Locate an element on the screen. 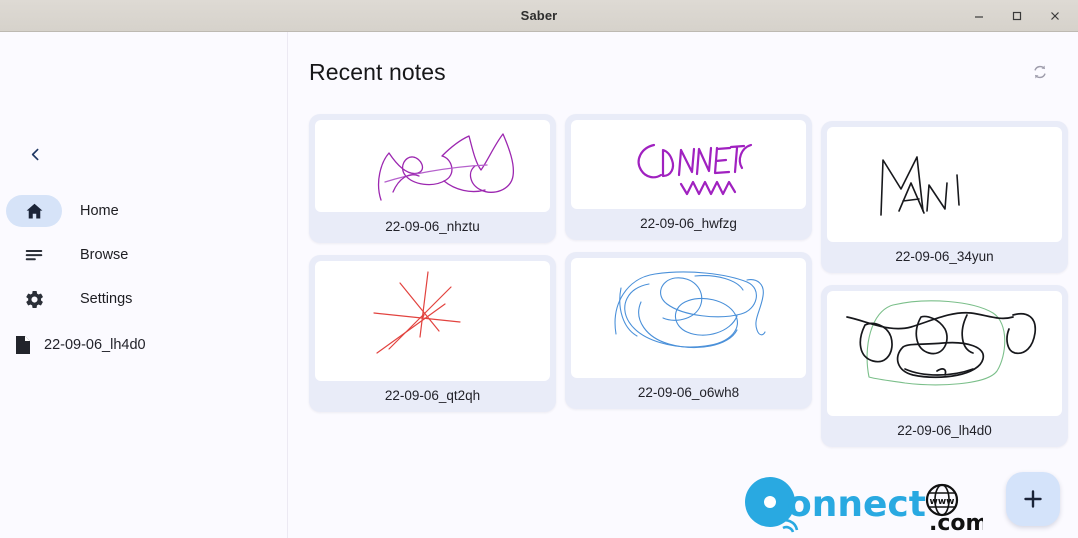  chevron-left-icon is located at coordinates (34, 154).